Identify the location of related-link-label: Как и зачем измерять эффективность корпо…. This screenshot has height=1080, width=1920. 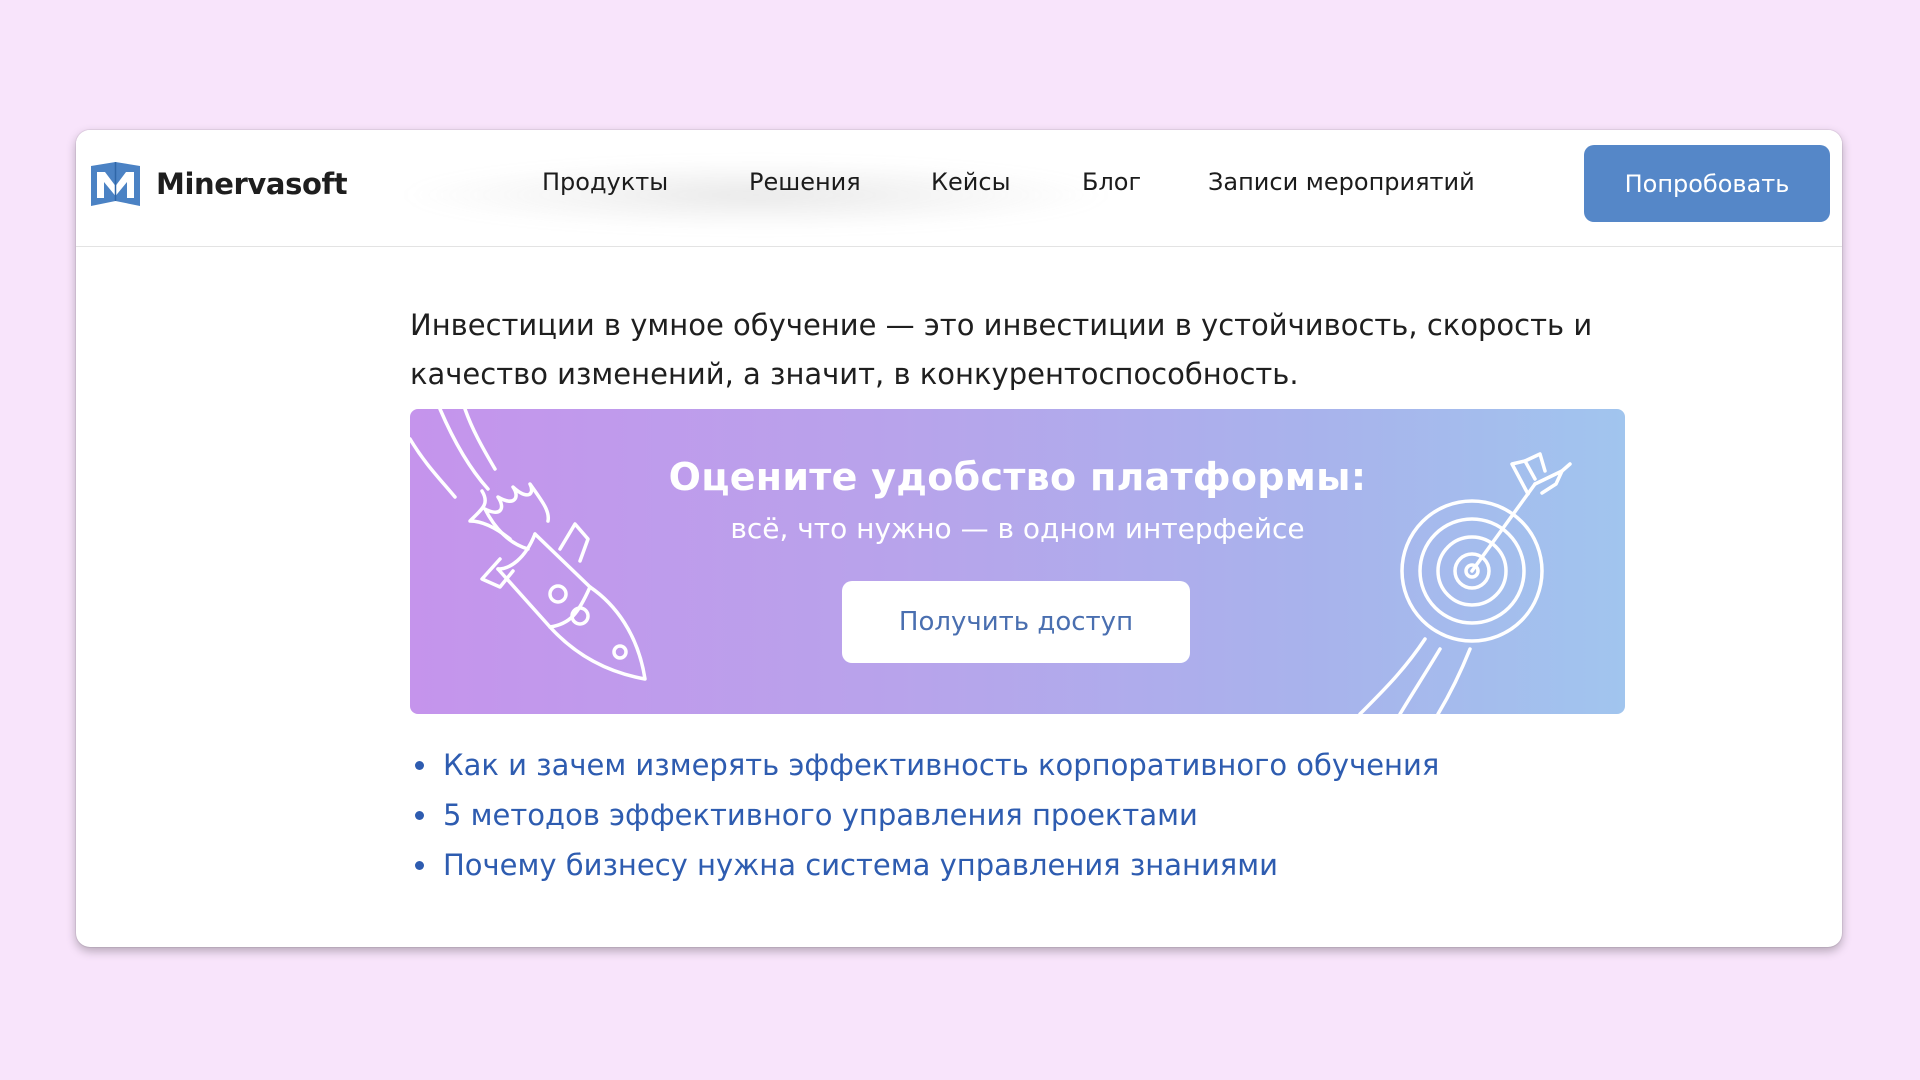
(941, 765).